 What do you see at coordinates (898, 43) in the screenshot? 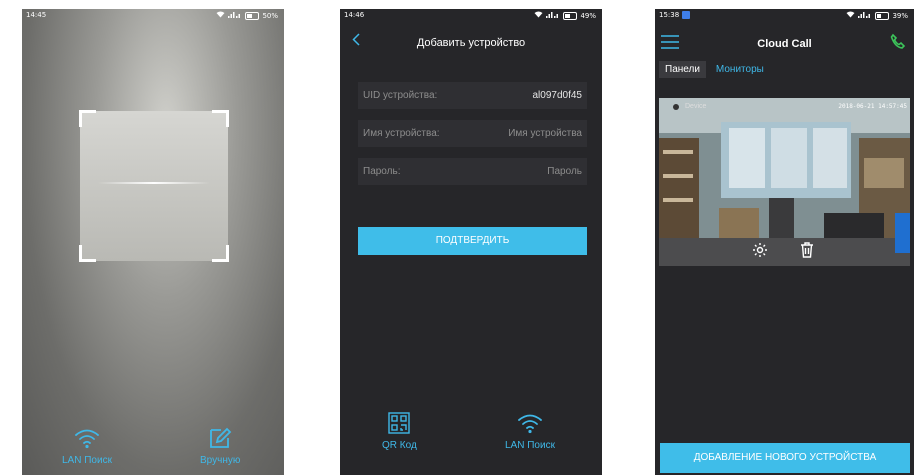
I see `phone-call-icon` at bounding box center [898, 43].